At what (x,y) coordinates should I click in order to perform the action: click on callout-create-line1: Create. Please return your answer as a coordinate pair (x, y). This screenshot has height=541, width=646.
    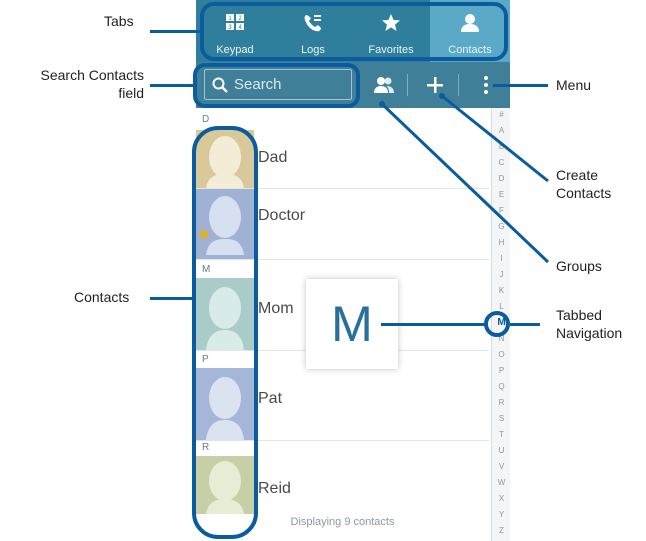
    Looking at the image, I should click on (577, 175).